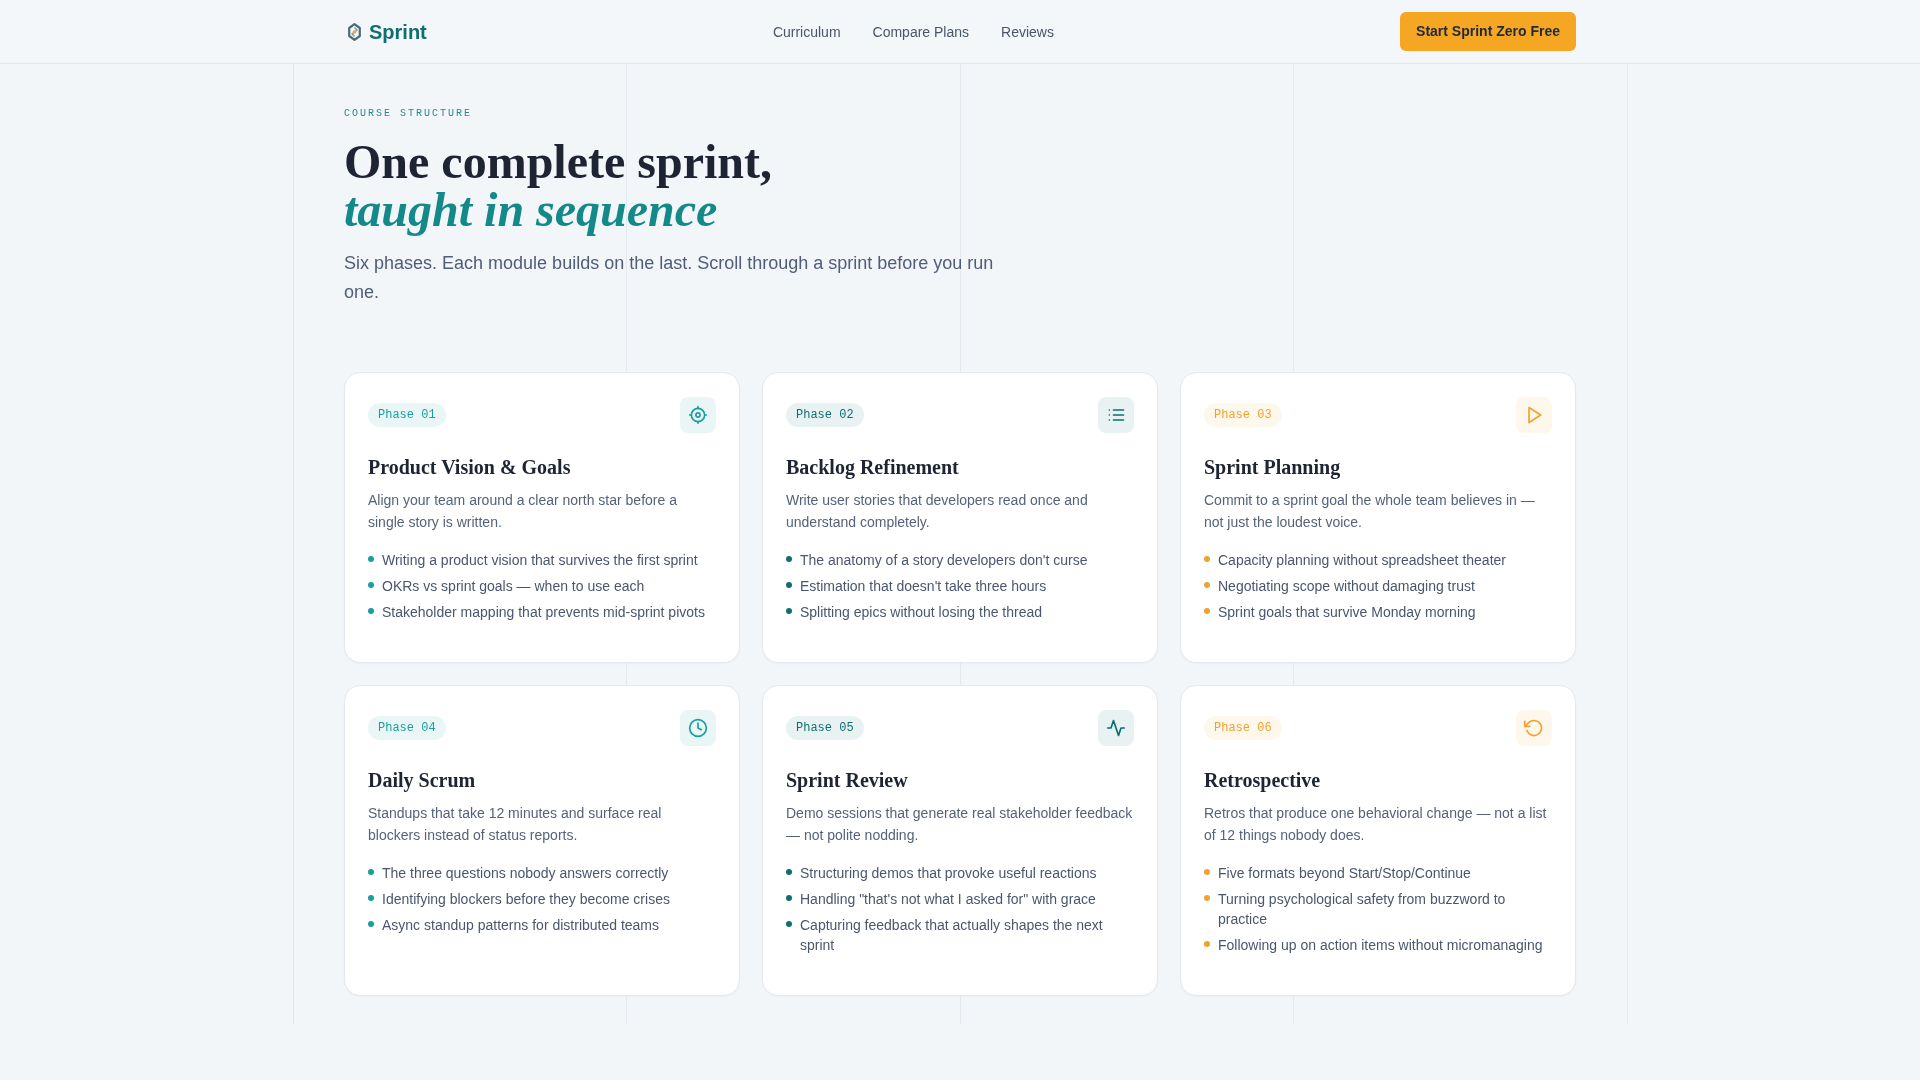 This screenshot has width=1920, height=1080. I want to click on topic-item: Stakeholder mapping that prevents mid-sprint pivots, so click(543, 612).